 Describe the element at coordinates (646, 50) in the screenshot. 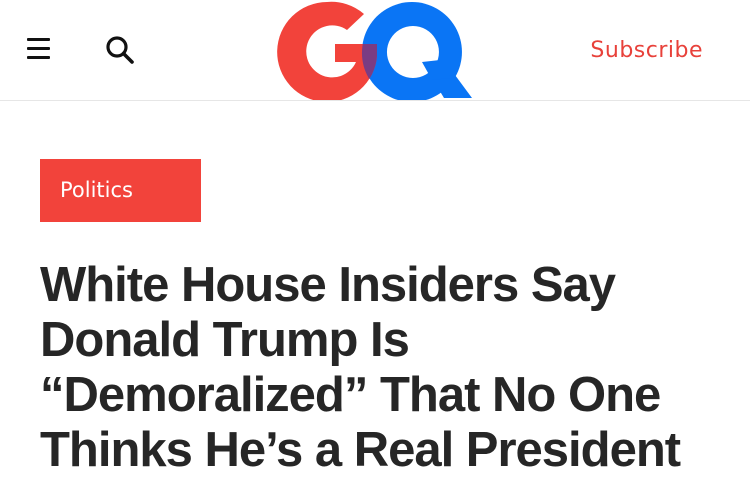

I see `subscribe-link: Subscribe` at that location.